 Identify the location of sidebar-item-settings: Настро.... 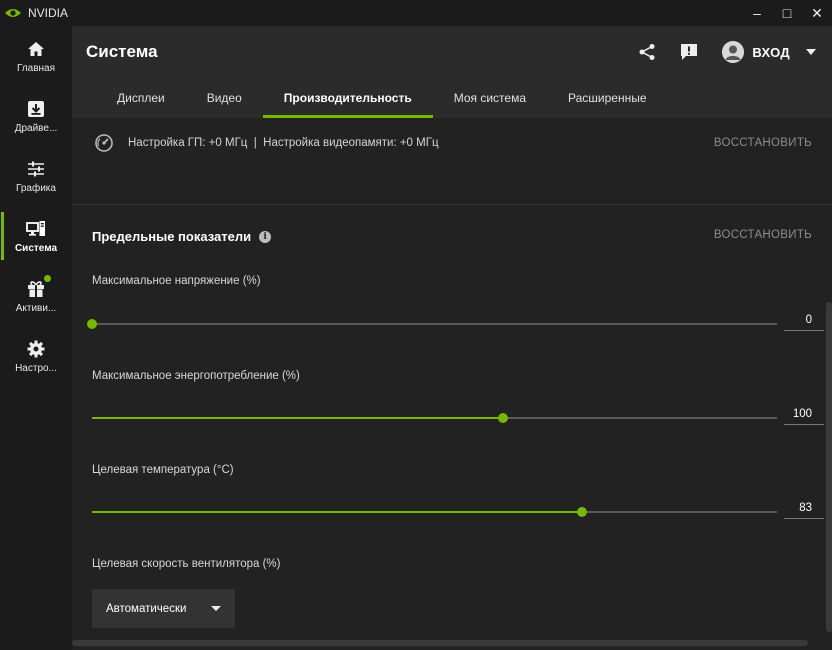
(36, 356).